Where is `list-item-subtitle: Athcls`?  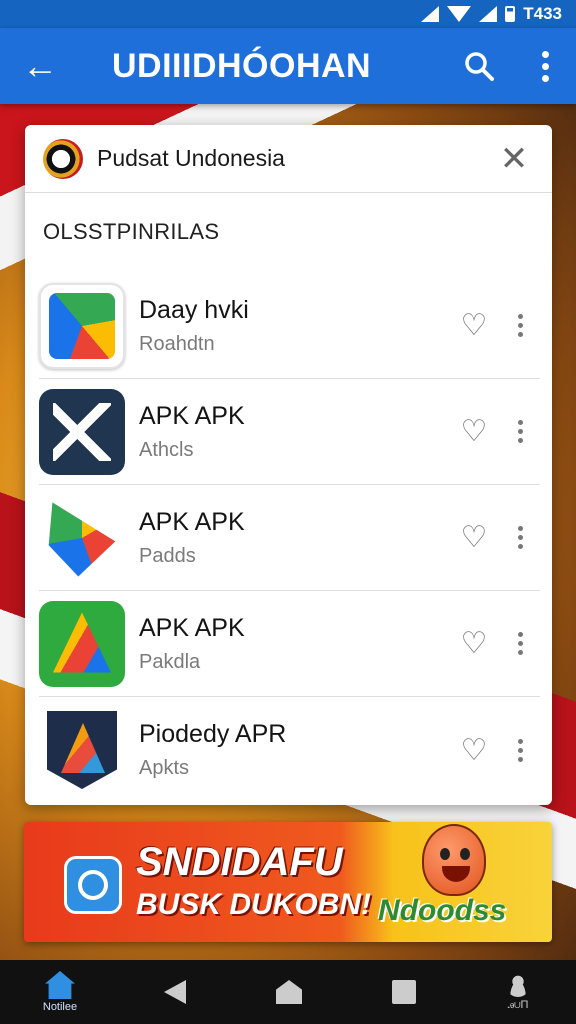
list-item-subtitle: Athcls is located at coordinates (166, 449).